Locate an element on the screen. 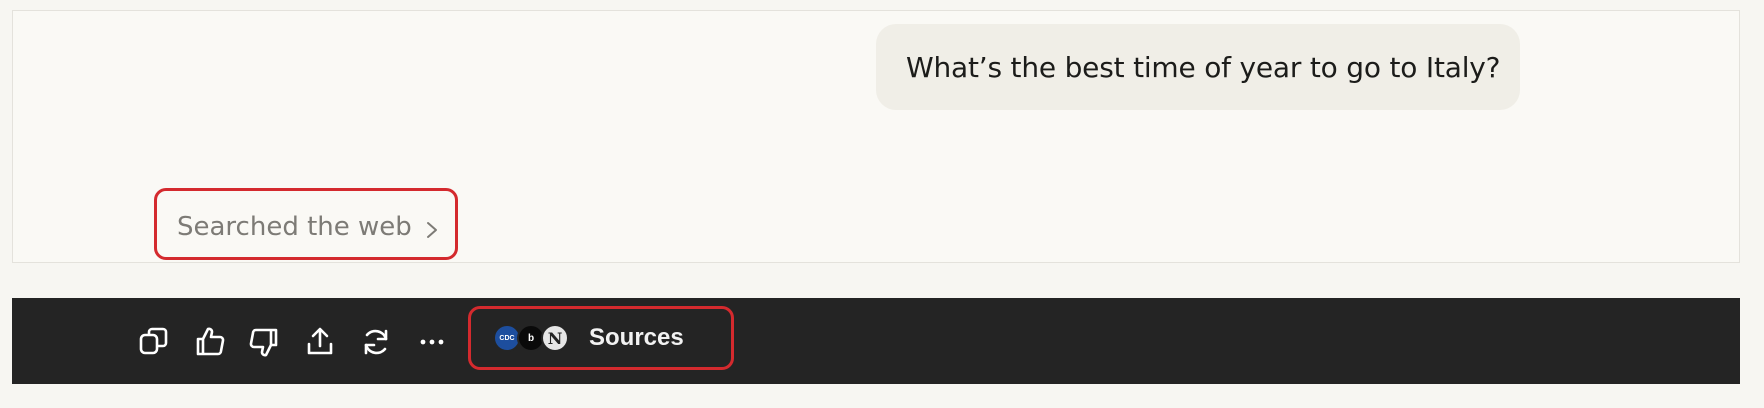 This screenshot has height=408, width=1764. thumbs-up-icon is located at coordinates (210, 342).